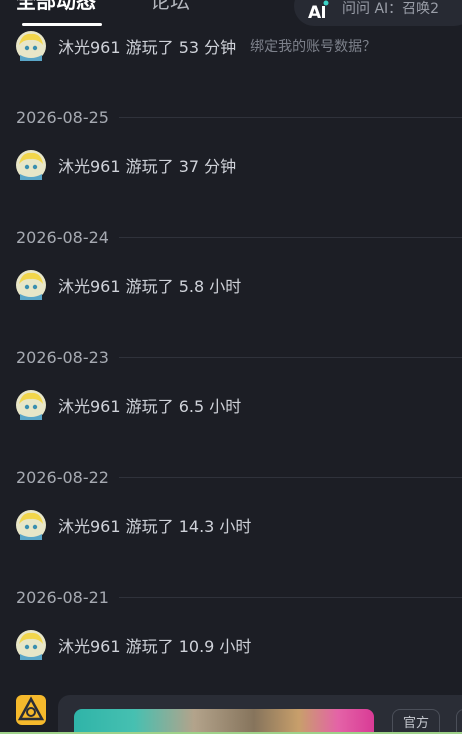 The height and width of the screenshot is (734, 462). I want to click on ask-ai-label: 问问 AI：召唤2, so click(391, 9).